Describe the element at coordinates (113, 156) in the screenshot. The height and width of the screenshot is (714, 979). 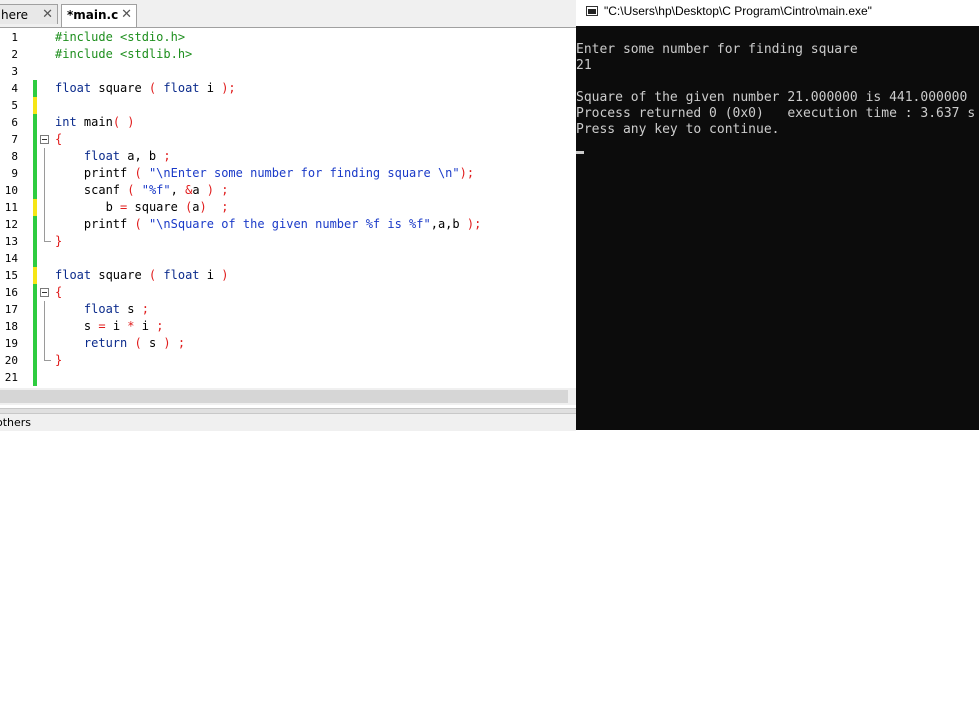
I see `code-text: float a, b ;` at that location.